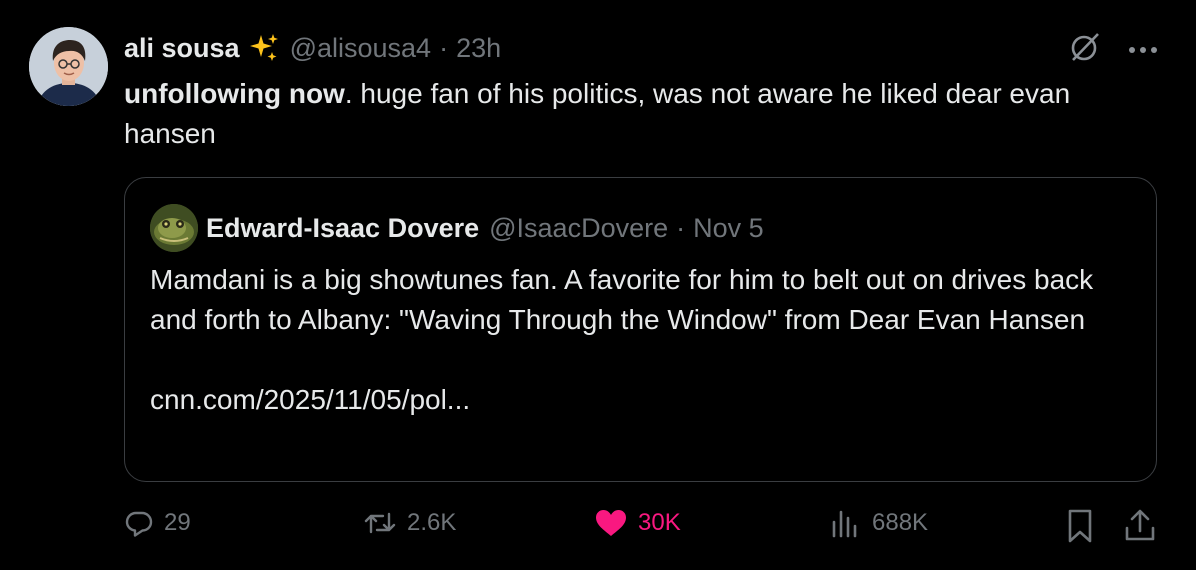 The image size is (1196, 570). What do you see at coordinates (478, 48) in the screenshot?
I see `tweet-time: 23h` at bounding box center [478, 48].